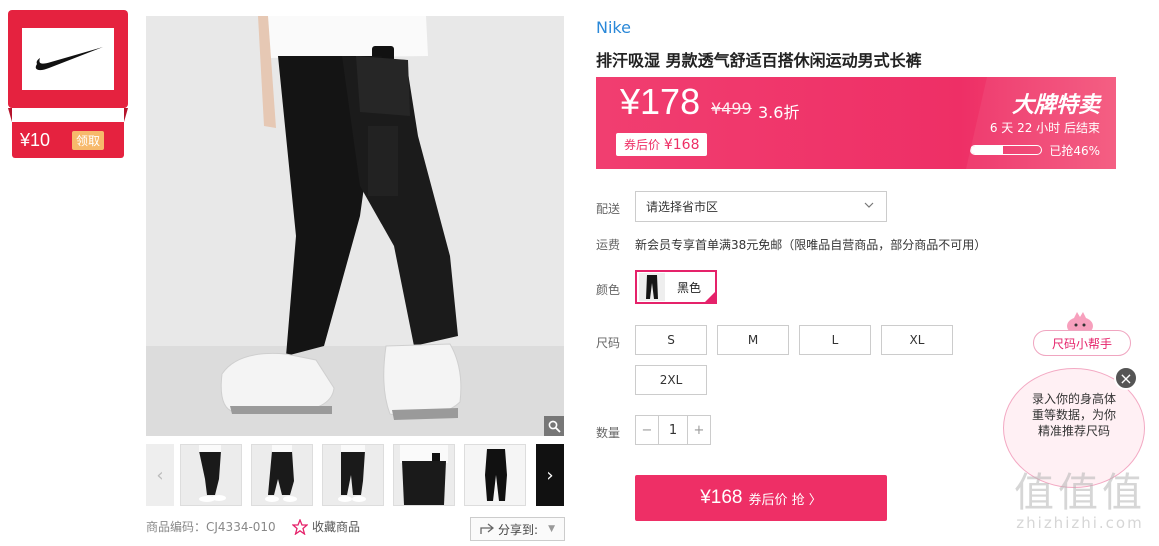 The image size is (1159, 546). I want to click on thumbnail-strip: ‹ ›, so click(355, 475).